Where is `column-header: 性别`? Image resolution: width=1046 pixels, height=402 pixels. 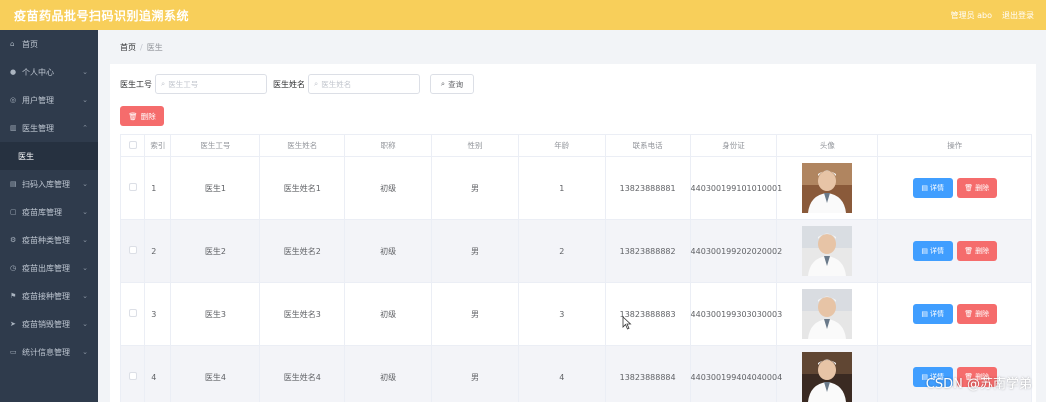 column-header: 性别 is located at coordinates (475, 145).